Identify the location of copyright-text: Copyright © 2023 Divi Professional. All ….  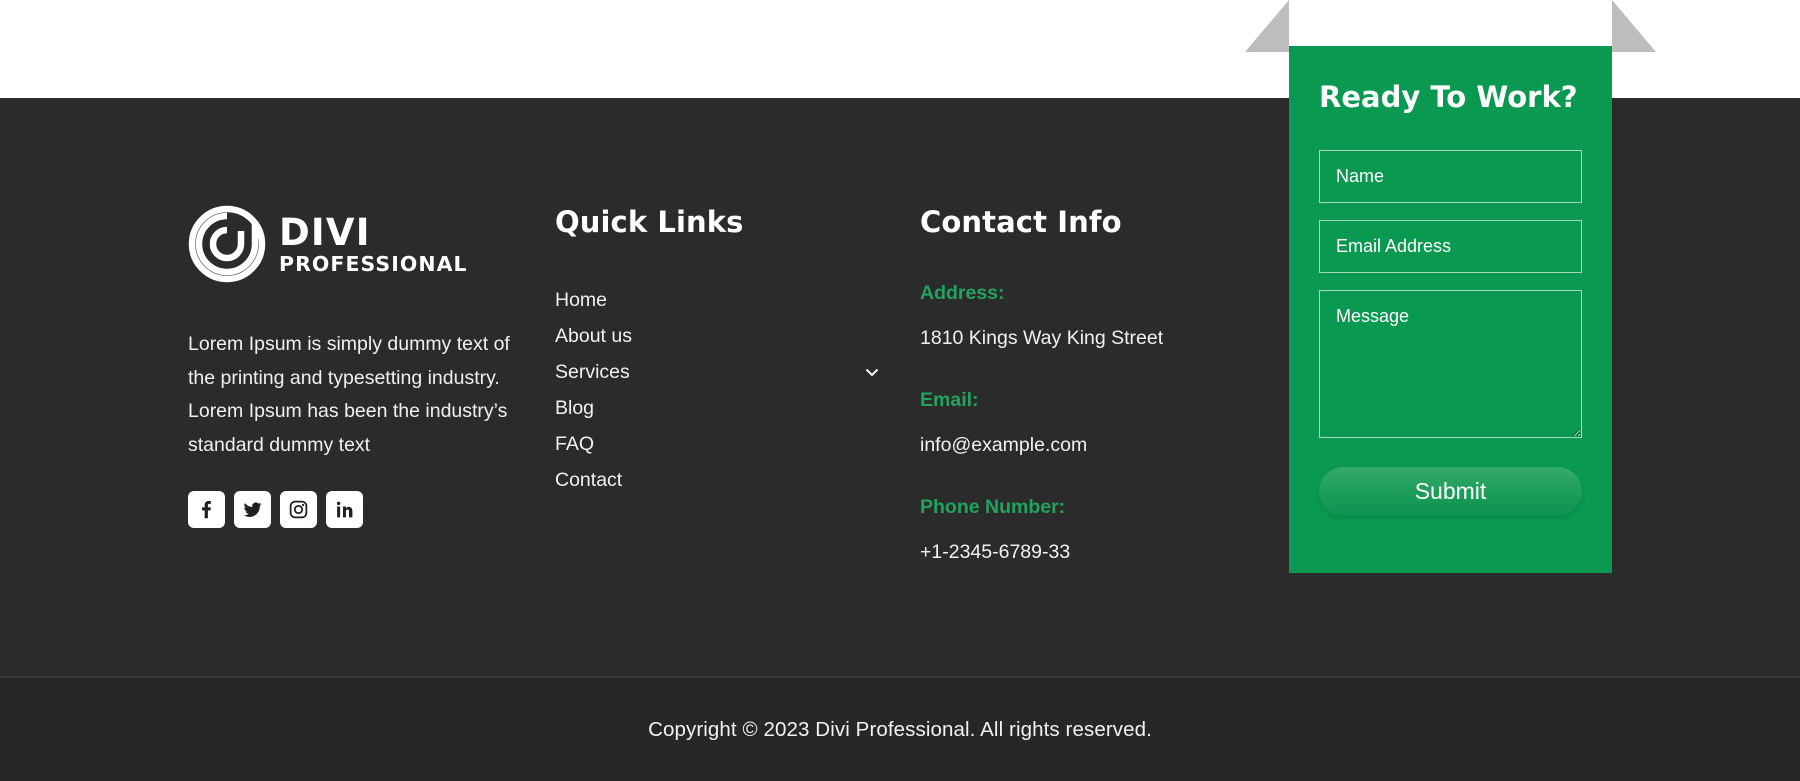
(900, 729).